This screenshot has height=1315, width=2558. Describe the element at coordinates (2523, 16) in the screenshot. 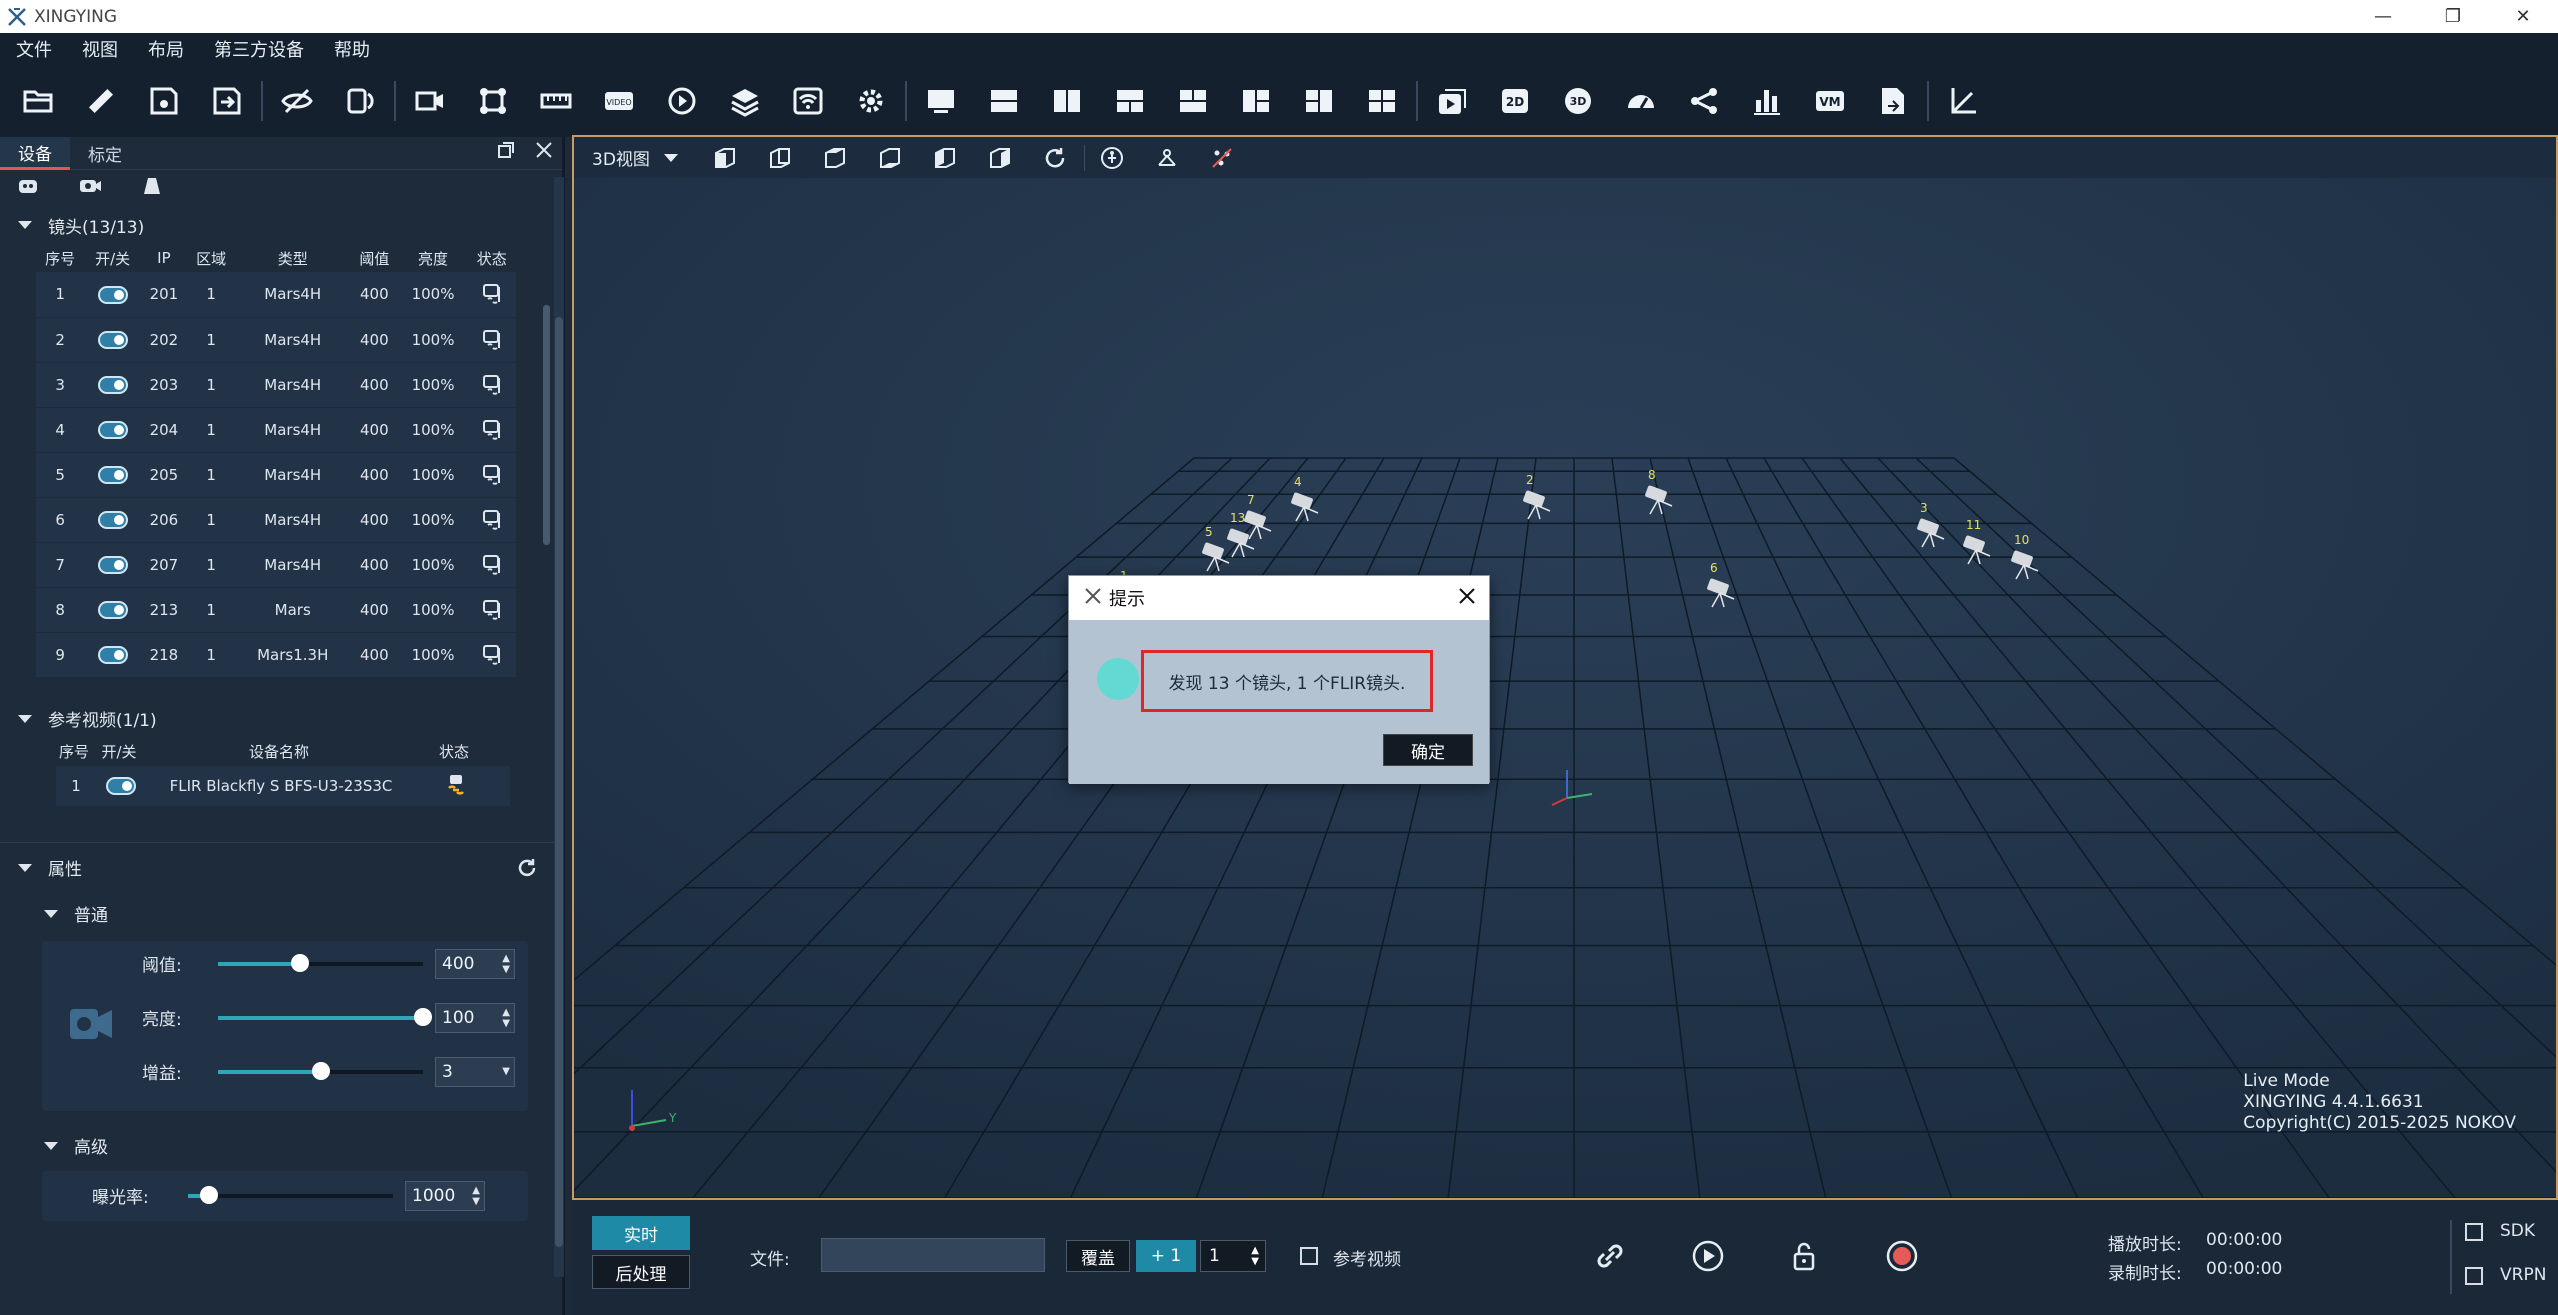

I see `close-window-button: ✕` at that location.